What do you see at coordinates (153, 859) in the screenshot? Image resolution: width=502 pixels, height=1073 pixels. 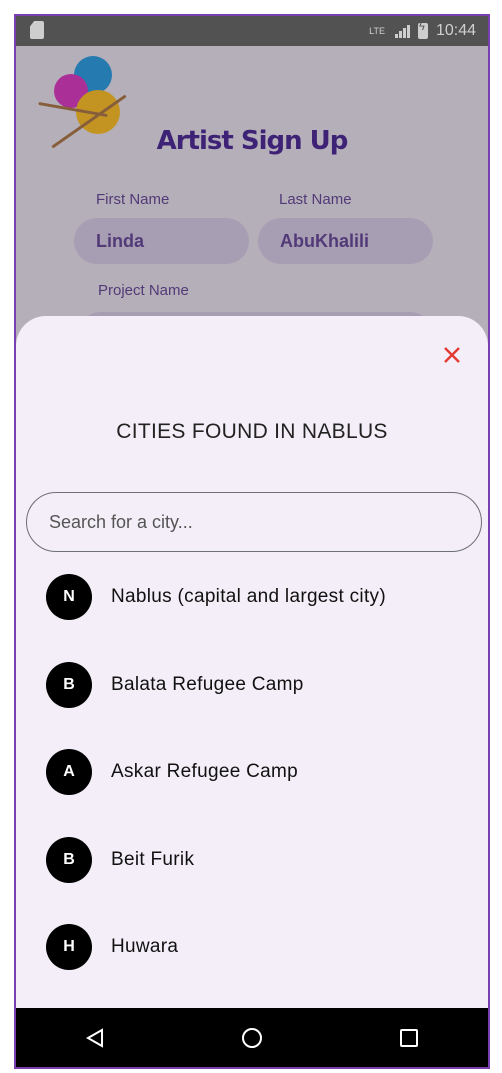 I see `city-name: Beit Furik` at bounding box center [153, 859].